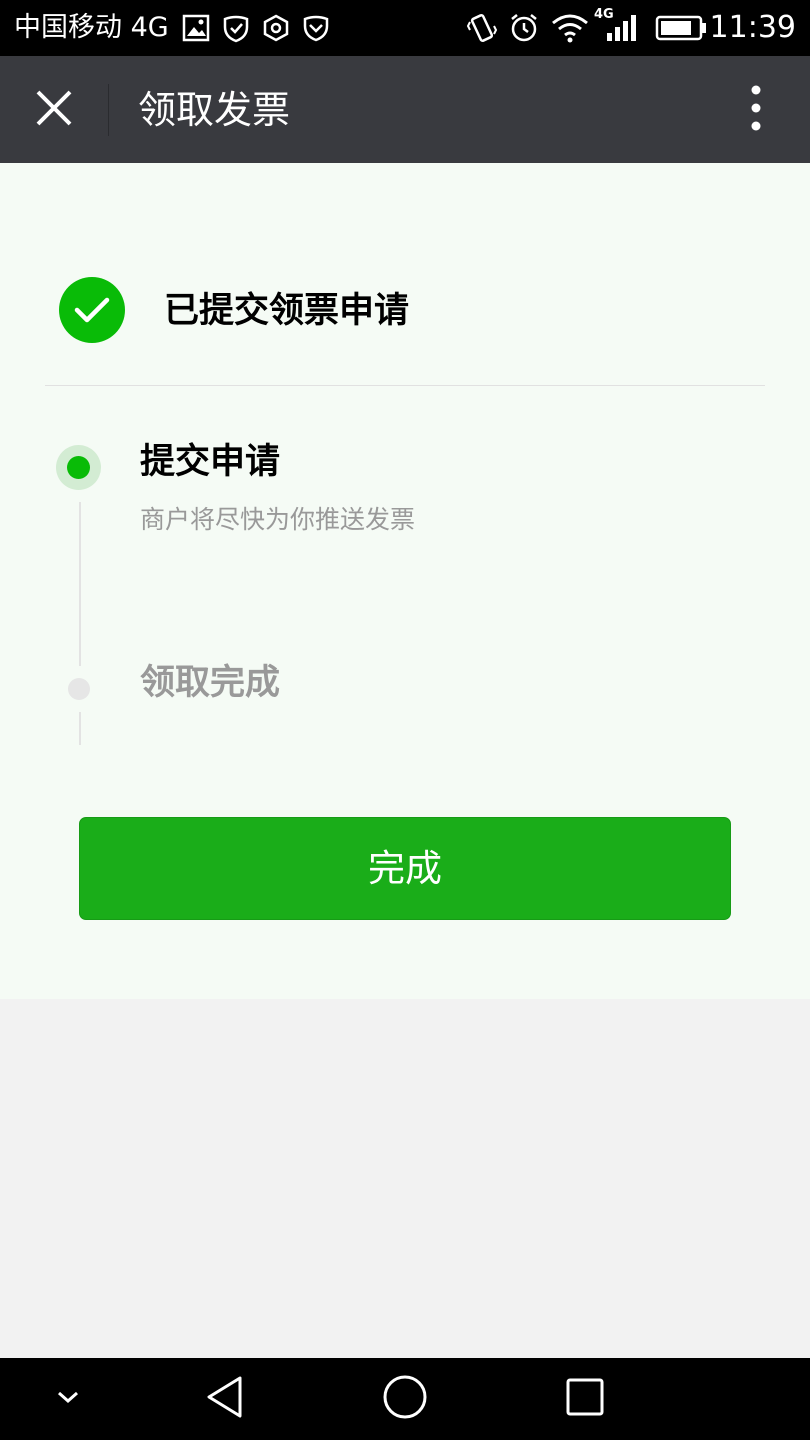 The image size is (810, 1440). I want to click on step-dot-pending, so click(79, 689).